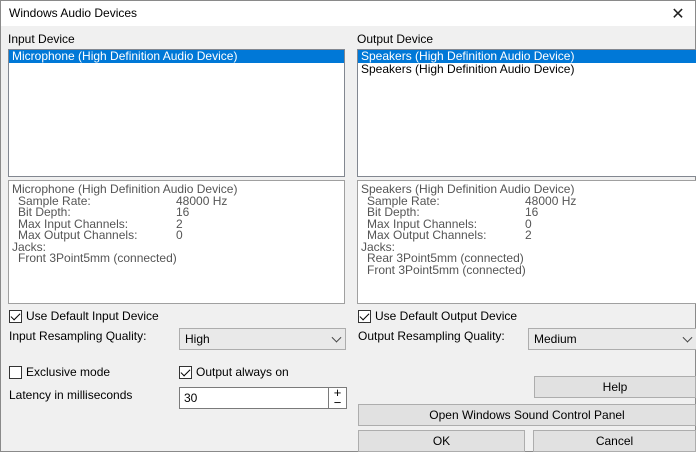 The width and height of the screenshot is (696, 452). What do you see at coordinates (191, 398) in the screenshot?
I see `latency-value: 30` at bounding box center [191, 398].